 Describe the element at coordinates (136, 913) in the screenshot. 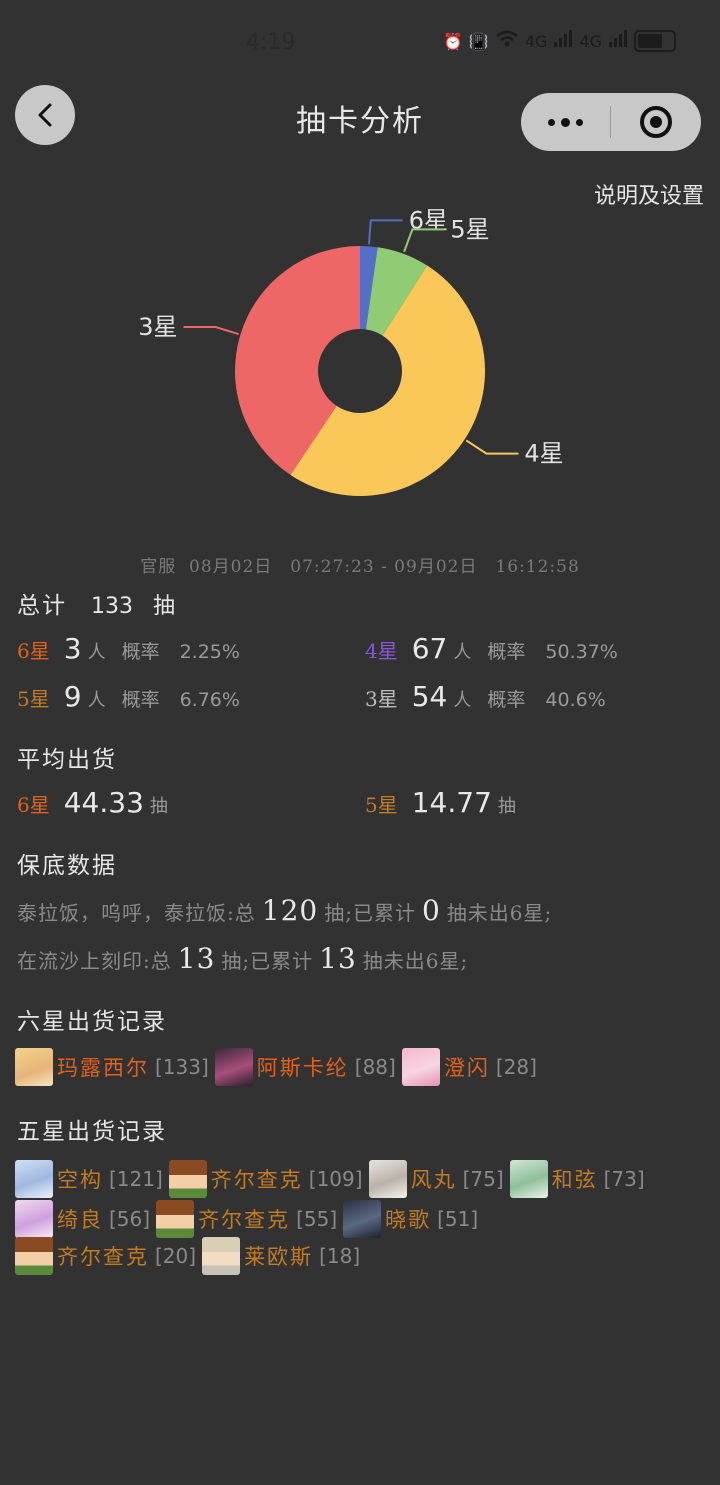

I see `pity-pool: 泰拉饭，呜呼，泰拉饭:总` at that location.